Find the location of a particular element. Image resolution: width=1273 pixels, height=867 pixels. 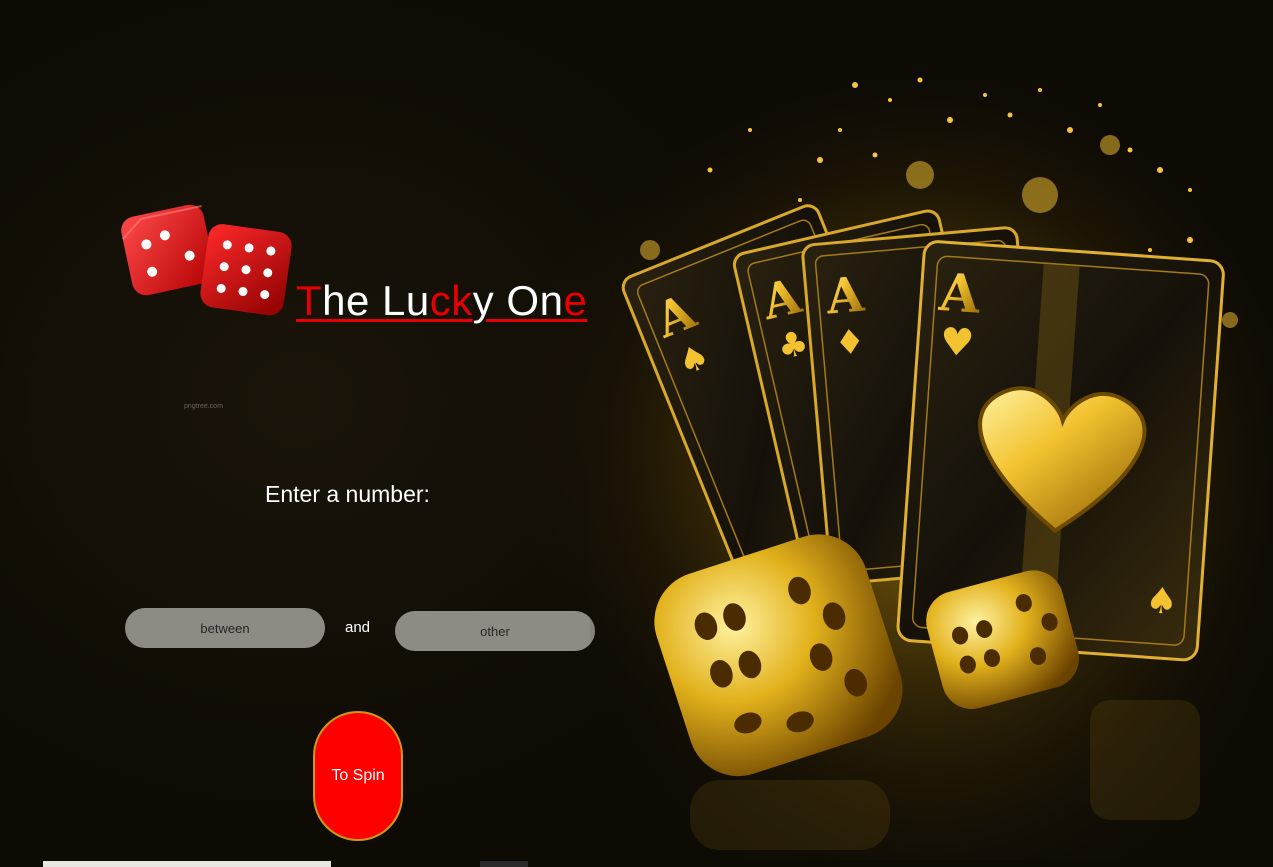

title-part: he Lu is located at coordinates (376, 300).